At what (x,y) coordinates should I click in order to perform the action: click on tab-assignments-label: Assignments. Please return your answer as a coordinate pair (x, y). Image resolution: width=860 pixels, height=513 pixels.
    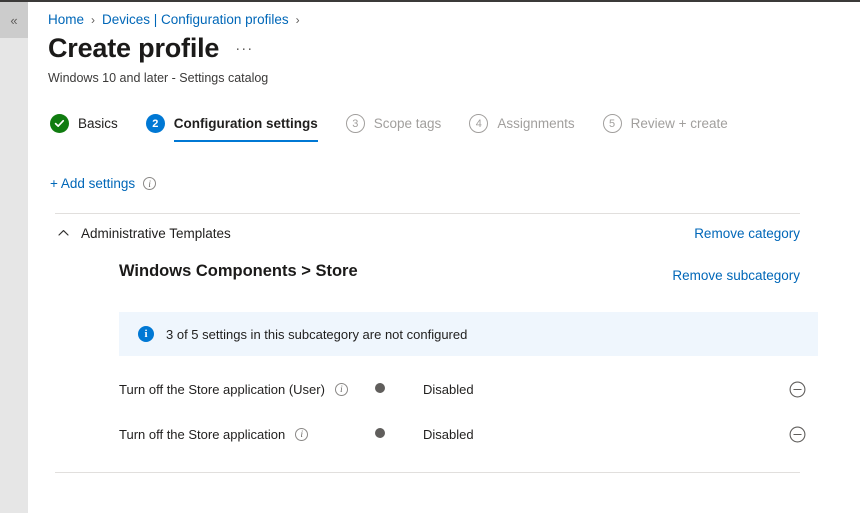
    Looking at the image, I should click on (536, 123).